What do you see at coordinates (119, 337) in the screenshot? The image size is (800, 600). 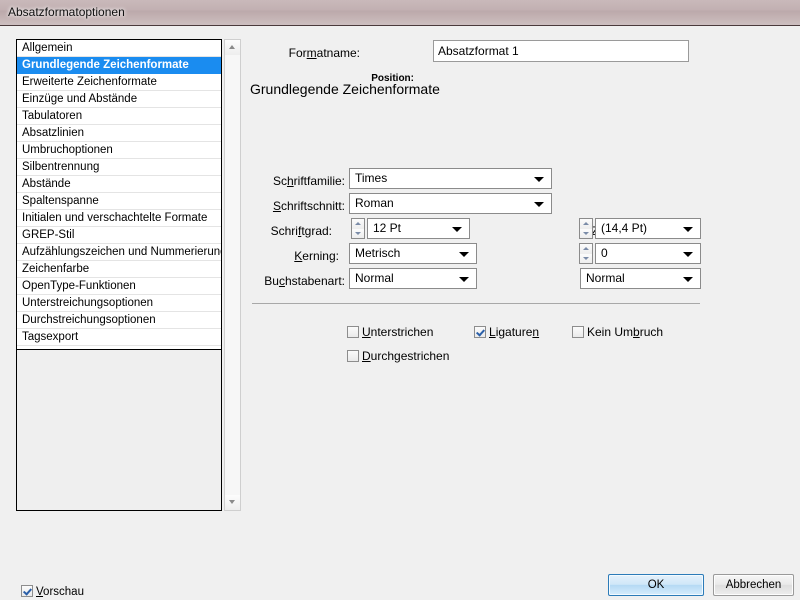 I see `list-item: Tagsexport` at bounding box center [119, 337].